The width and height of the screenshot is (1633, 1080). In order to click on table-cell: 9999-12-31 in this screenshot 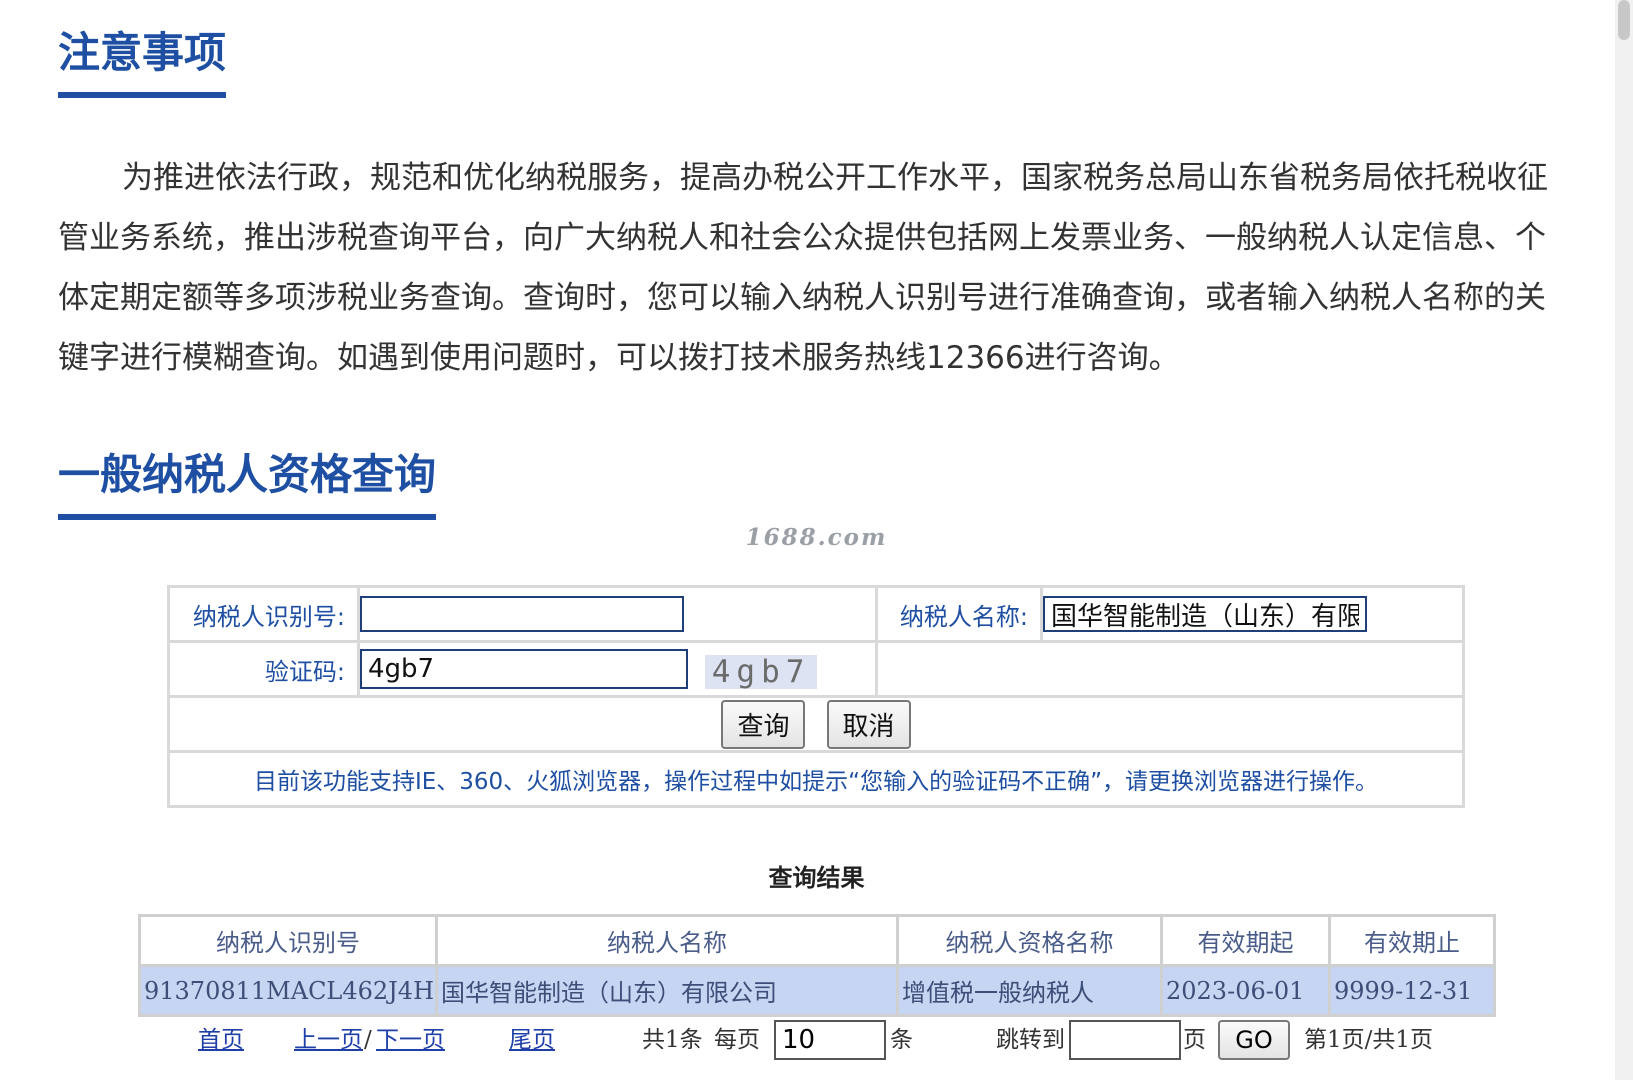, I will do `click(1412, 990)`.